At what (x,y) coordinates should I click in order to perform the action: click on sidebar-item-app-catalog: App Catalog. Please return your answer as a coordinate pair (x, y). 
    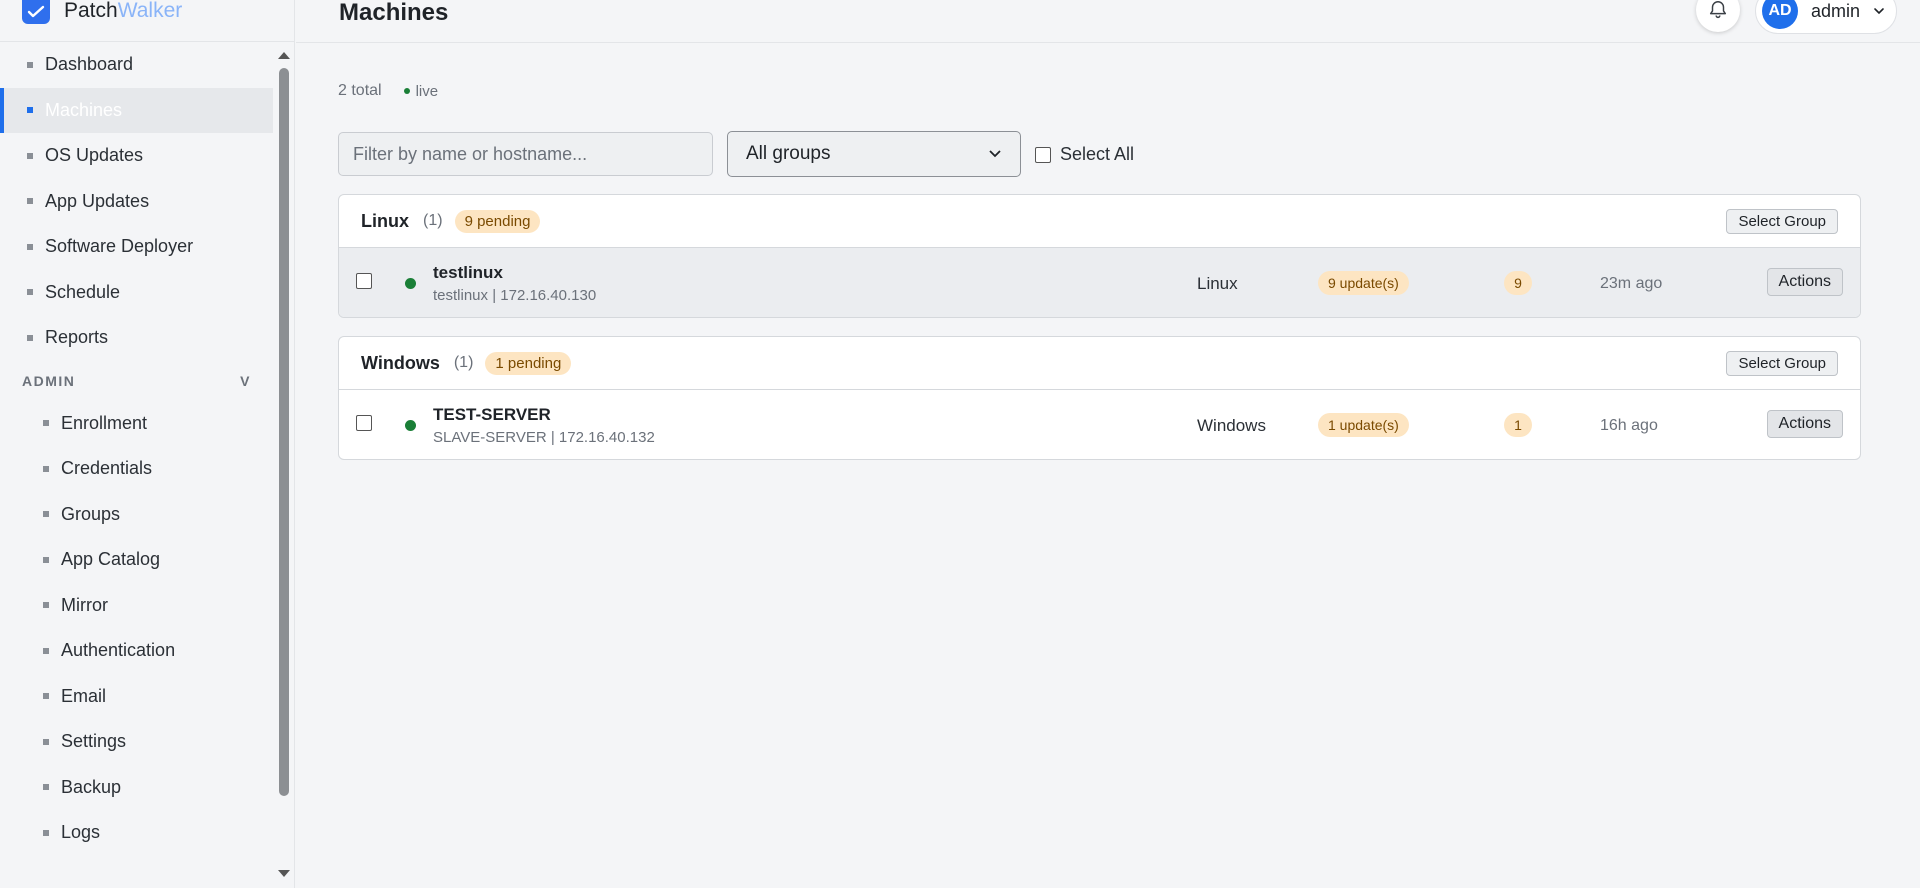
    Looking at the image, I should click on (136, 560).